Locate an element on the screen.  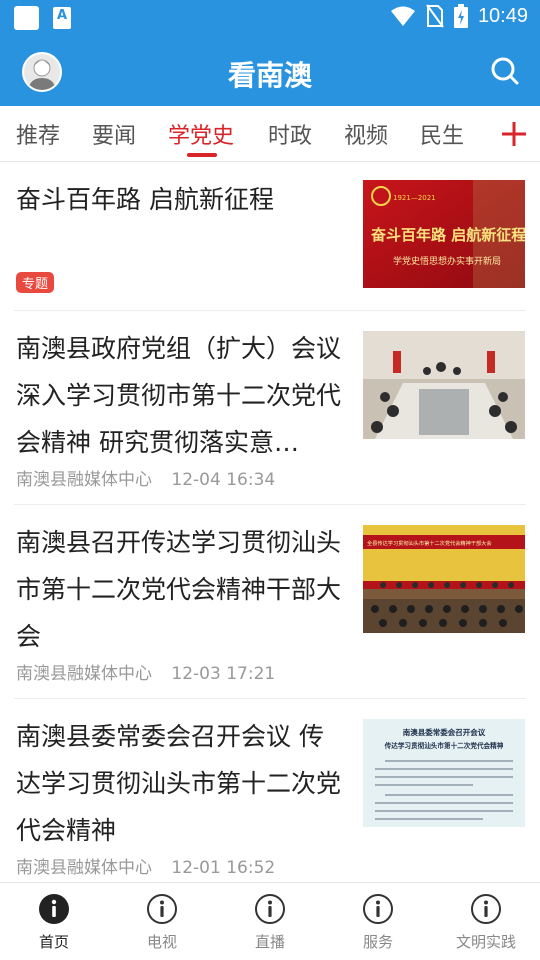
article-thumbnail: 1921—2021 奋斗百年路 启航新征程 学党史悟思想办实事开新局 is located at coordinates (444, 234).